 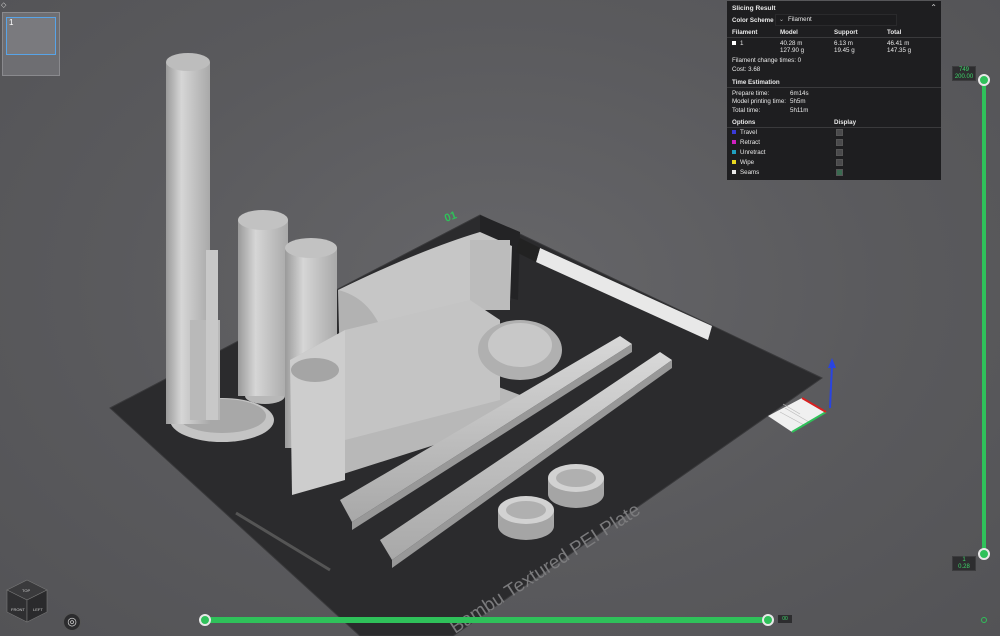 What do you see at coordinates (734, 152) in the screenshot?
I see `unretract-swatch` at bounding box center [734, 152].